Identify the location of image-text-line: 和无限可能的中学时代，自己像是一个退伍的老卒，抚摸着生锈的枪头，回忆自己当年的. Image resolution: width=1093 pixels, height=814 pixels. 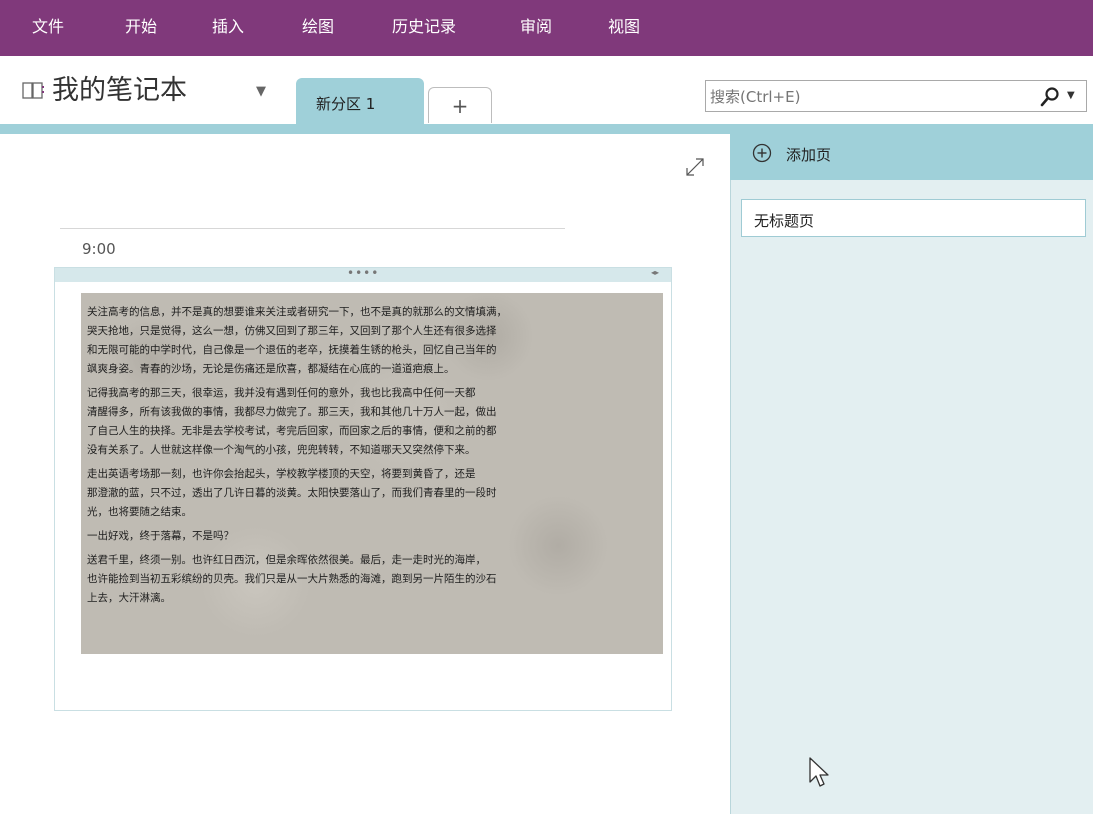
(292, 350).